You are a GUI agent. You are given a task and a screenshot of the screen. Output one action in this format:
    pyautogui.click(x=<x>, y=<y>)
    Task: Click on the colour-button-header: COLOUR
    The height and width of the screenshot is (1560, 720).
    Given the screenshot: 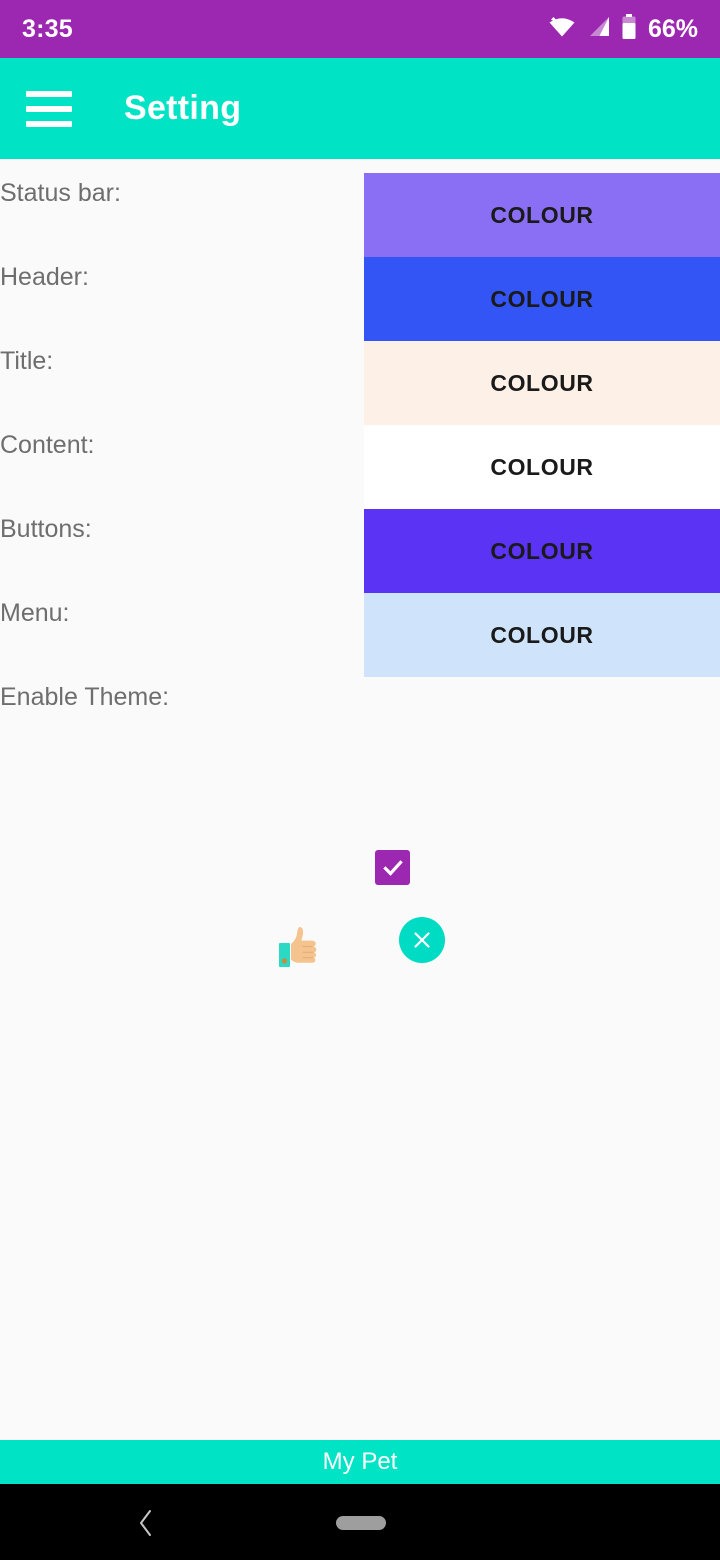 What is the action you would take?
    pyautogui.click(x=542, y=299)
    